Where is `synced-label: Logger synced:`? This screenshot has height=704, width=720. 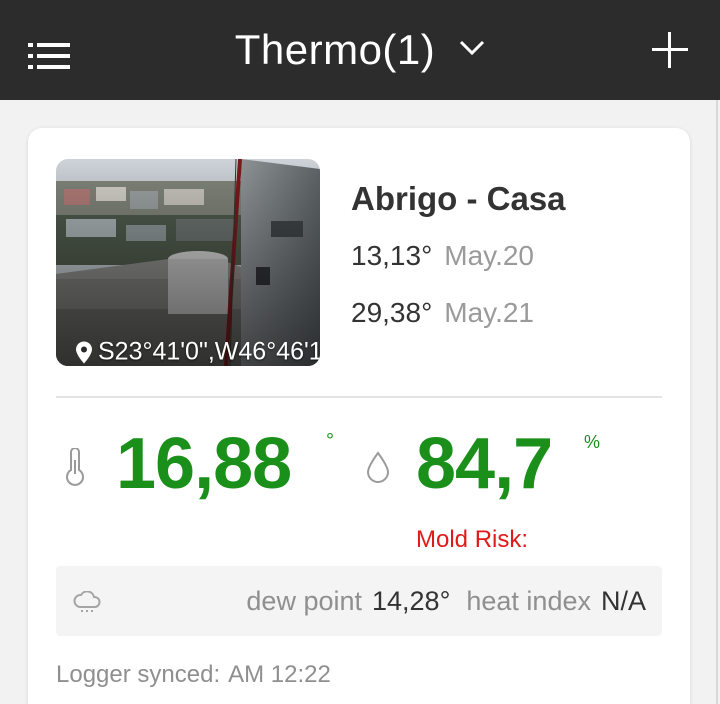 synced-label: Logger synced: is located at coordinates (138, 674).